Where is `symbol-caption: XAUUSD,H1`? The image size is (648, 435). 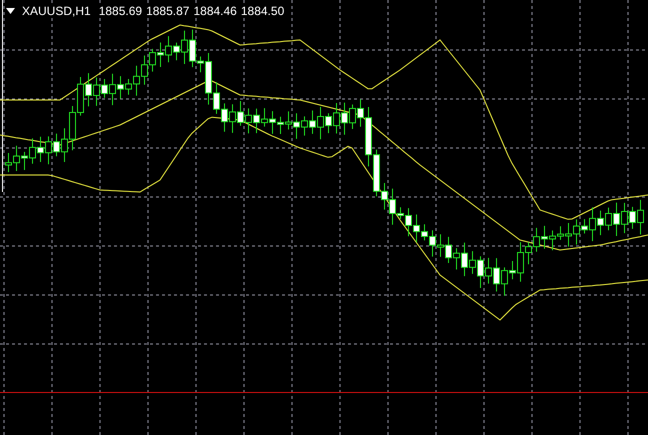 symbol-caption: XAUUSD,H1 is located at coordinates (56, 11).